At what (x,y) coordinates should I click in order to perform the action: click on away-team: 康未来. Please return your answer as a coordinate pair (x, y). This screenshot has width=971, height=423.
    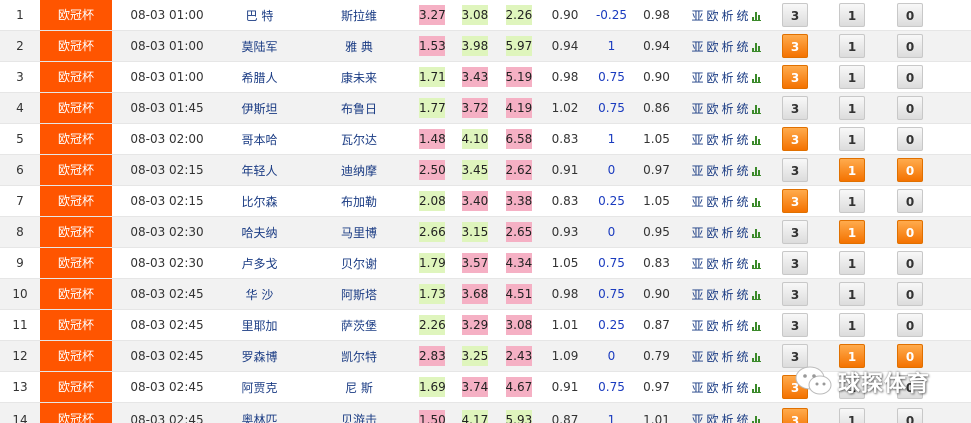
    Looking at the image, I should click on (359, 77).